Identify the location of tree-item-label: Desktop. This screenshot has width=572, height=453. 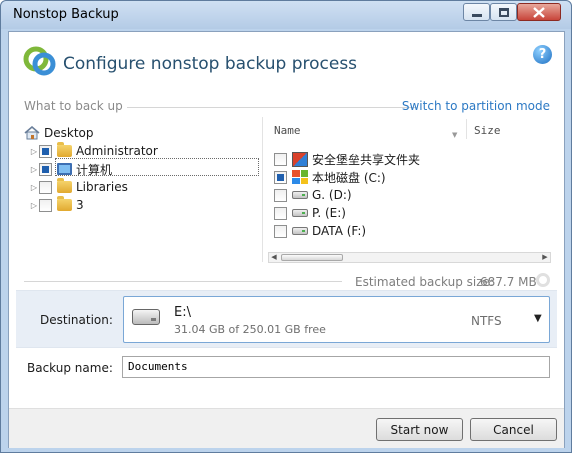
(69, 133).